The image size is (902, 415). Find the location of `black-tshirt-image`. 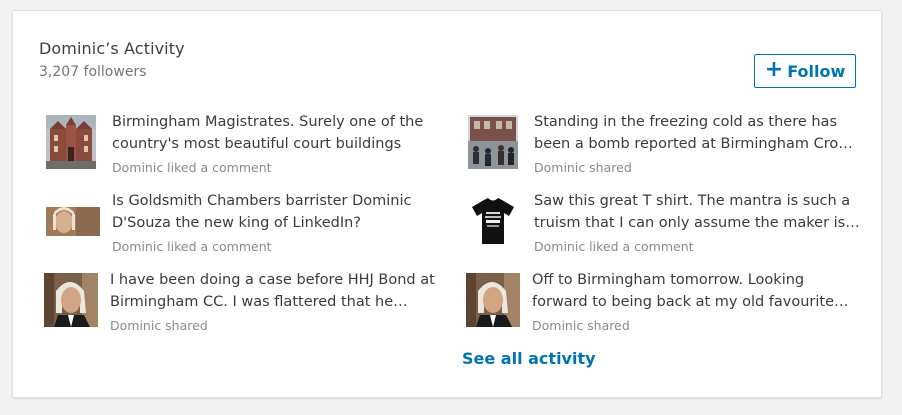

black-tshirt-image is located at coordinates (493, 221).